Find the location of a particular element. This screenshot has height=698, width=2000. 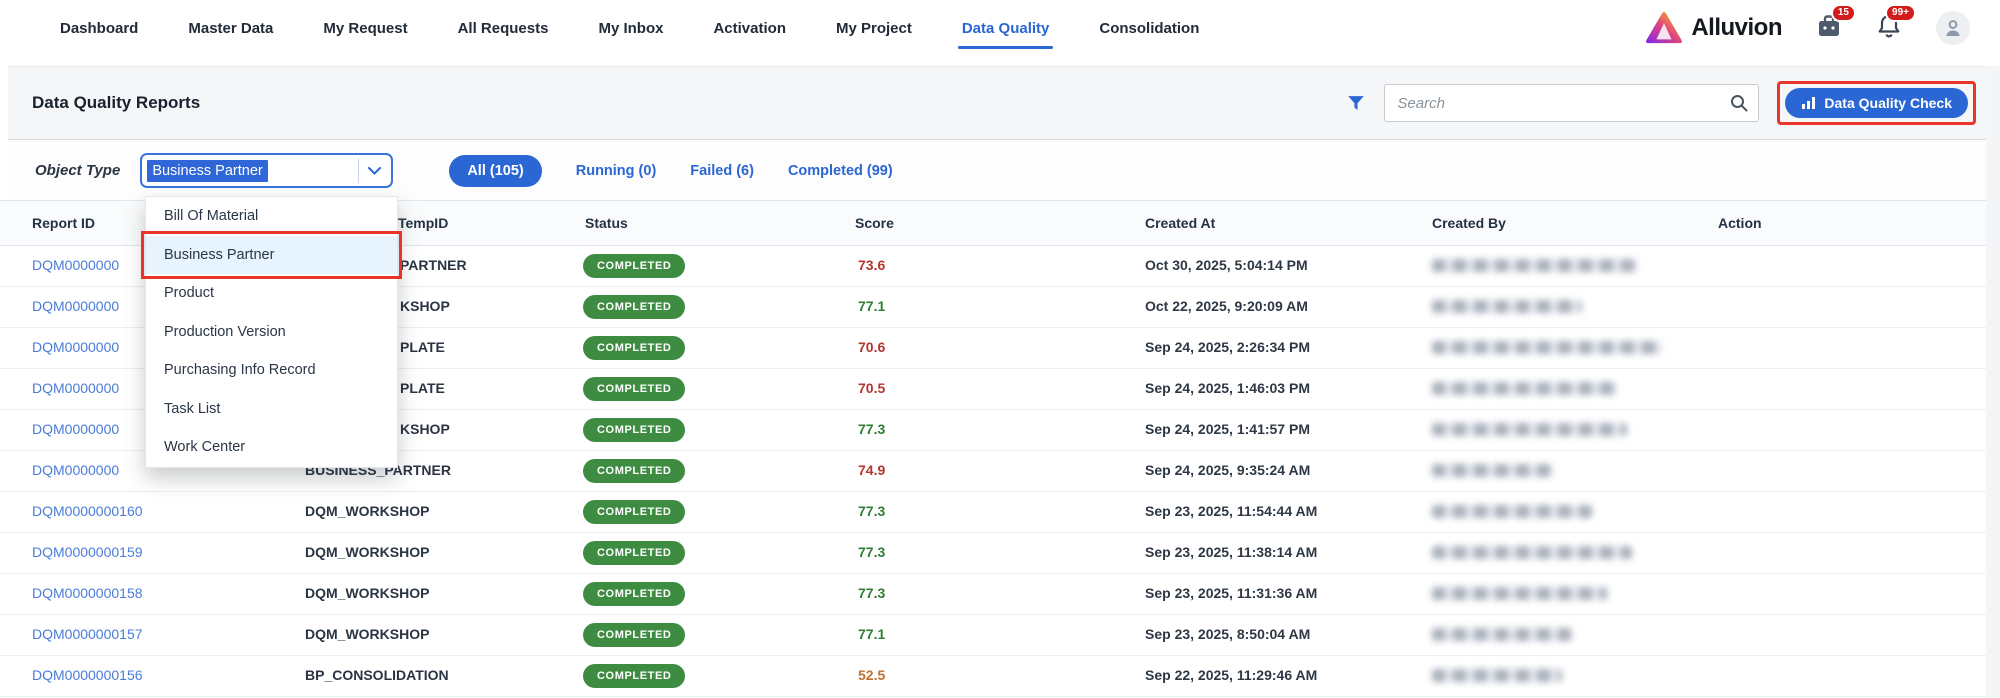

page-title: Data Quality Reports is located at coordinates (116, 102).